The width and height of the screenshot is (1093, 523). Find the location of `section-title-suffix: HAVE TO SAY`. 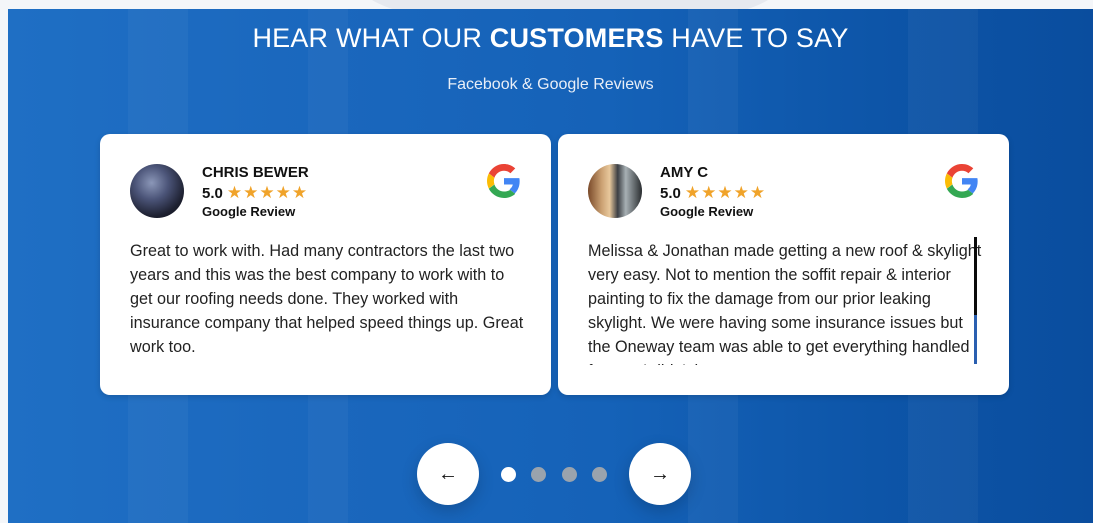

section-title-suffix: HAVE TO SAY is located at coordinates (756, 38).